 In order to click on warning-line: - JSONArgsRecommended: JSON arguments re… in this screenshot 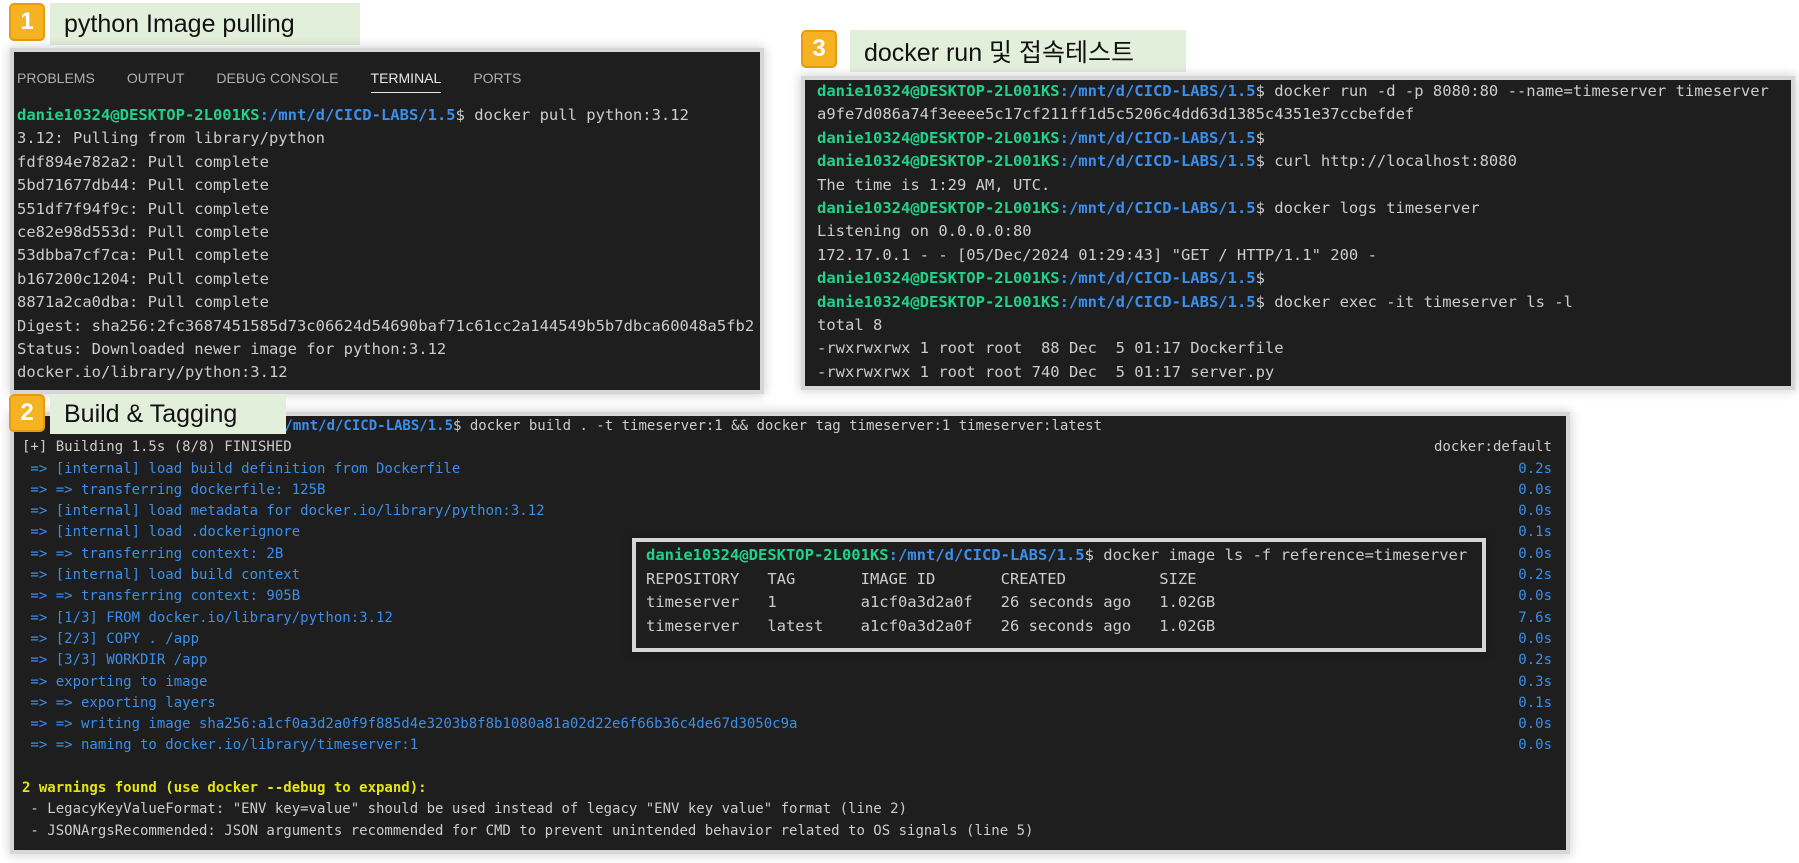, I will do `click(528, 830)`.